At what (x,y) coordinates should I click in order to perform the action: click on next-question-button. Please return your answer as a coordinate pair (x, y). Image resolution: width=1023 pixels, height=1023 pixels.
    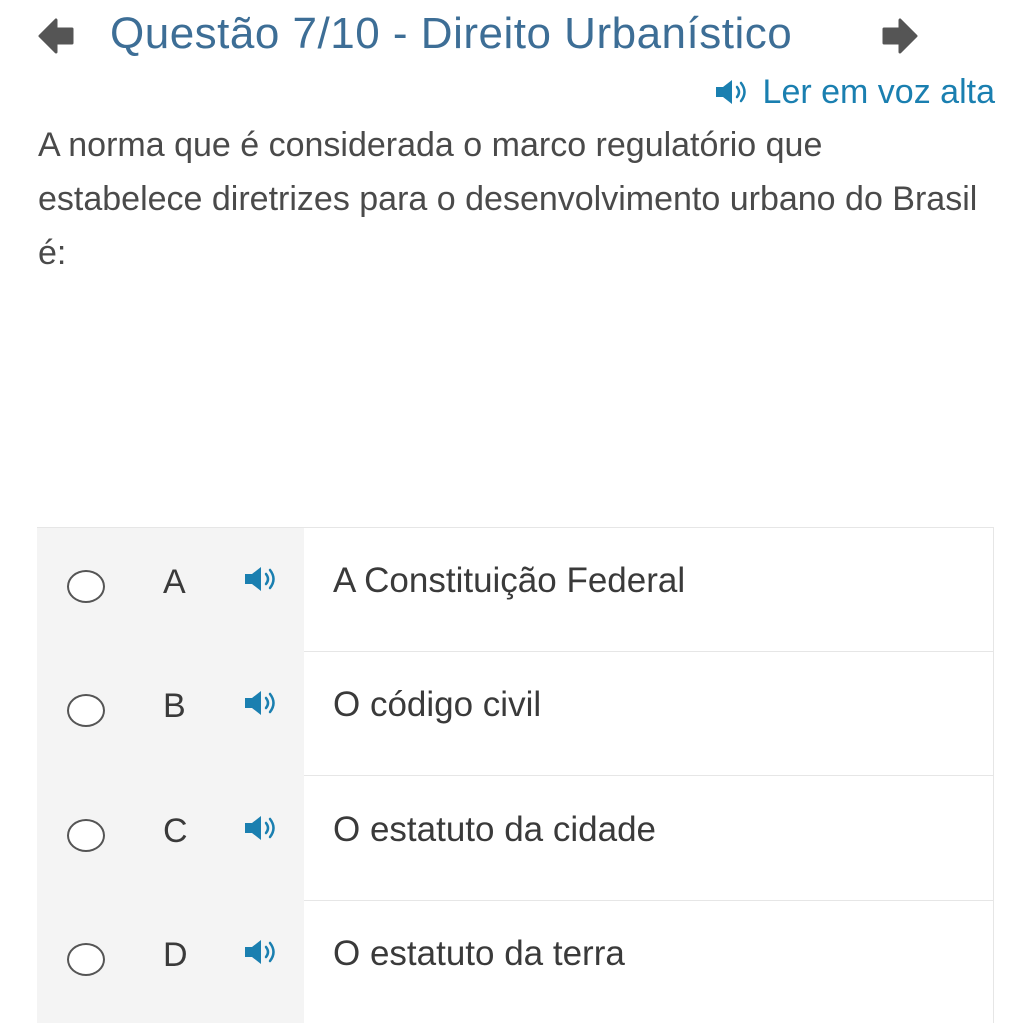
    Looking at the image, I should click on (900, 36).